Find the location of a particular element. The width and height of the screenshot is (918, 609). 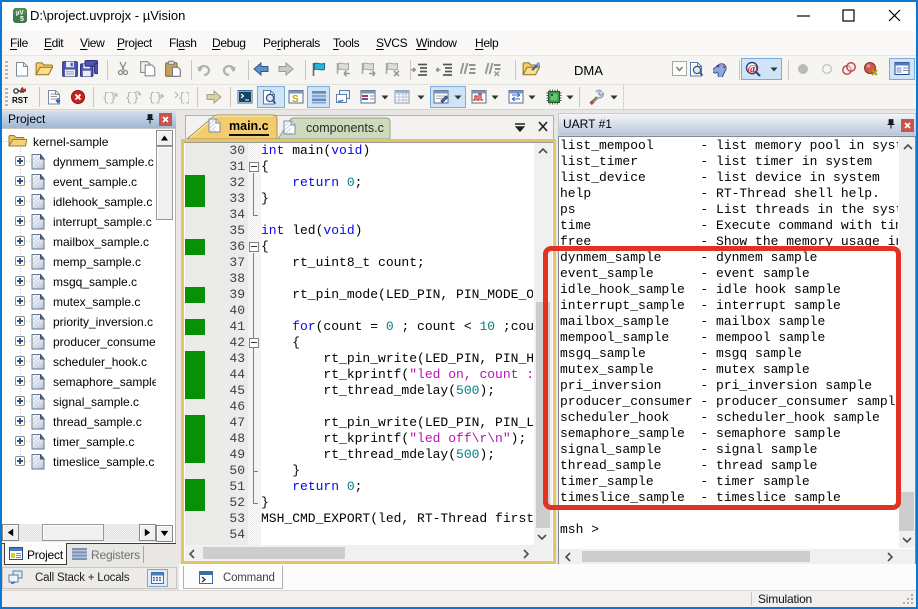

svg-text: 5 is located at coordinates (22, 19).